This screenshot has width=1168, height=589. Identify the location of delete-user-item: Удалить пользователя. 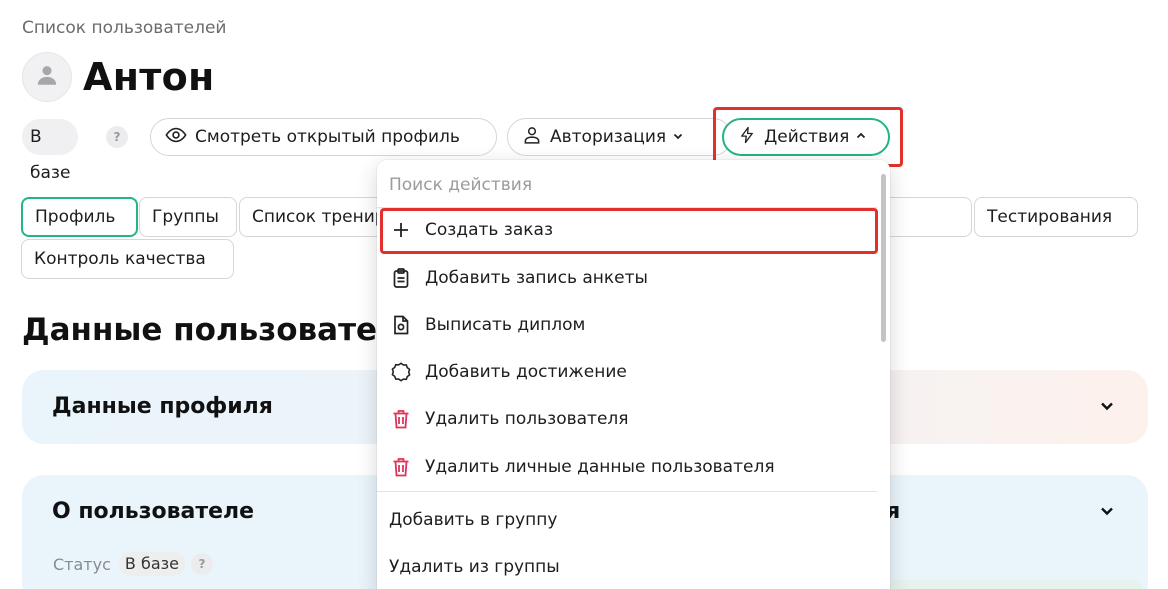
(627, 419).